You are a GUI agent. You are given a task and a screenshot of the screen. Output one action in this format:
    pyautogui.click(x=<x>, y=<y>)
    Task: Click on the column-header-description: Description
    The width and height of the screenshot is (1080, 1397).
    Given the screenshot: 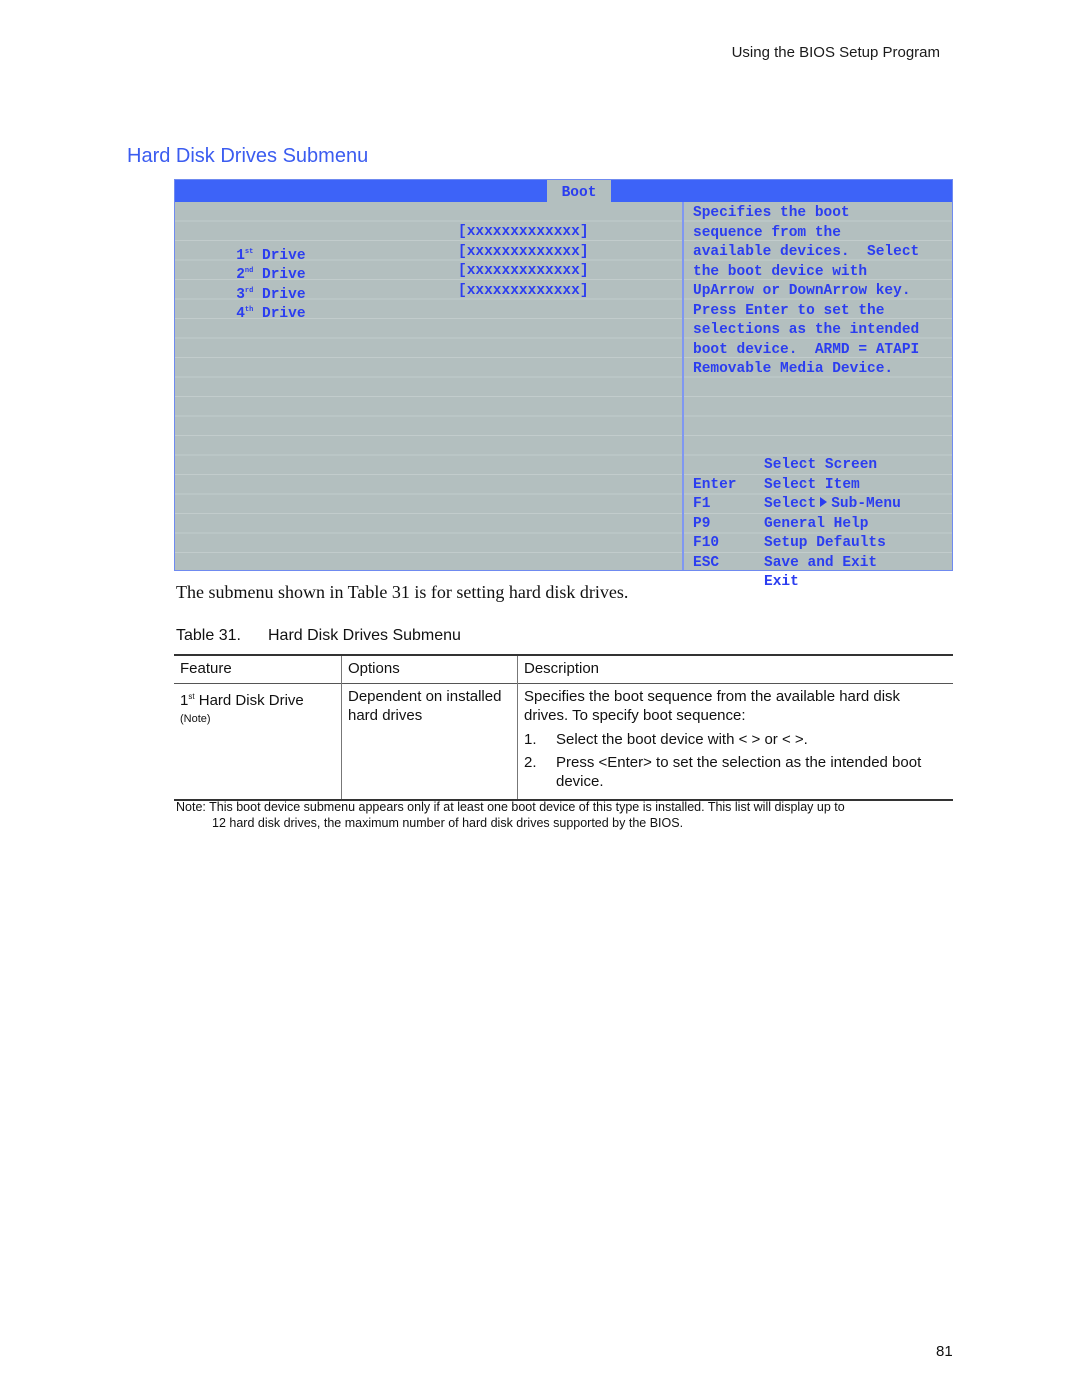 What is the action you would take?
    pyautogui.click(x=735, y=669)
    